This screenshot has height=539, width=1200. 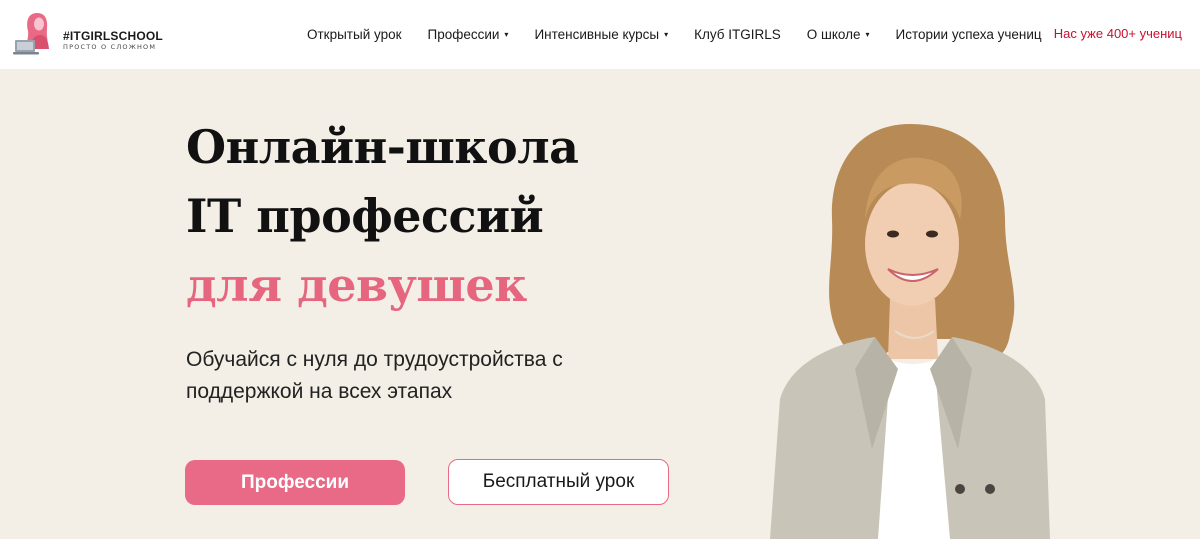 What do you see at coordinates (113, 36) in the screenshot?
I see `logo-name: #ITGIRLSCHOOL` at bounding box center [113, 36].